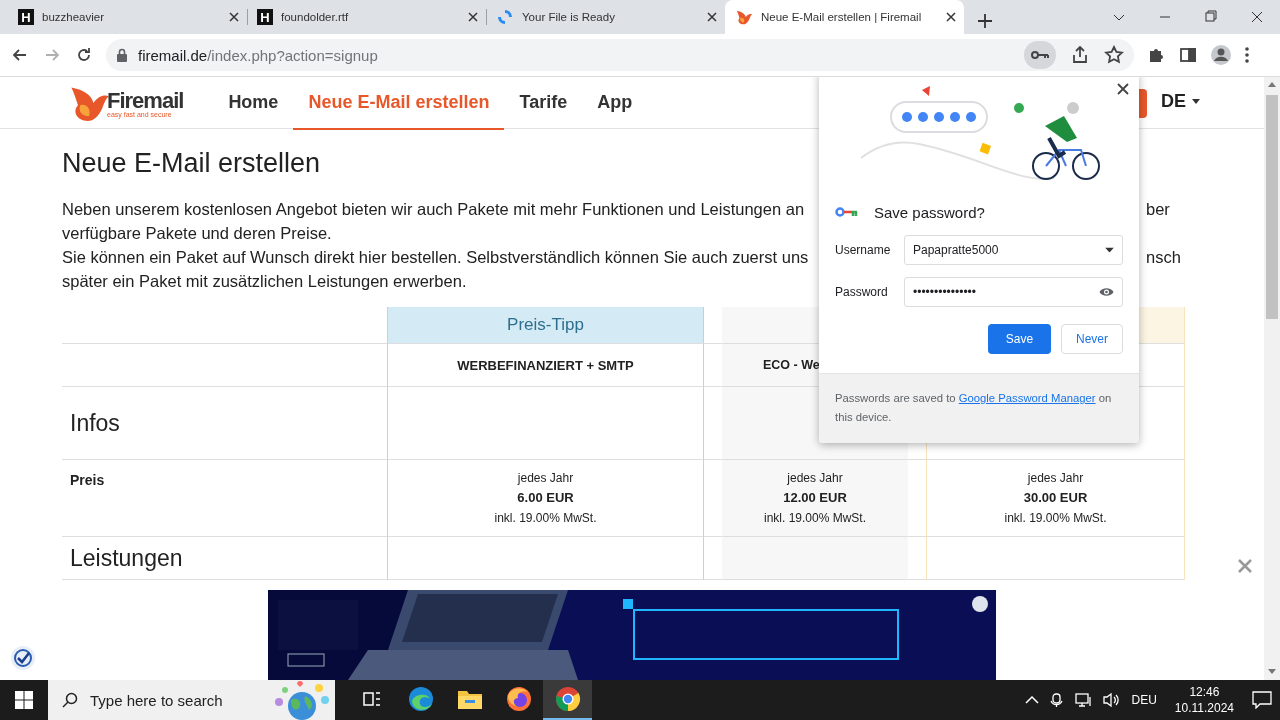 This screenshot has width=1280, height=720. Describe the element at coordinates (985, 21) in the screenshot. I see `new-tab-icon` at that location.